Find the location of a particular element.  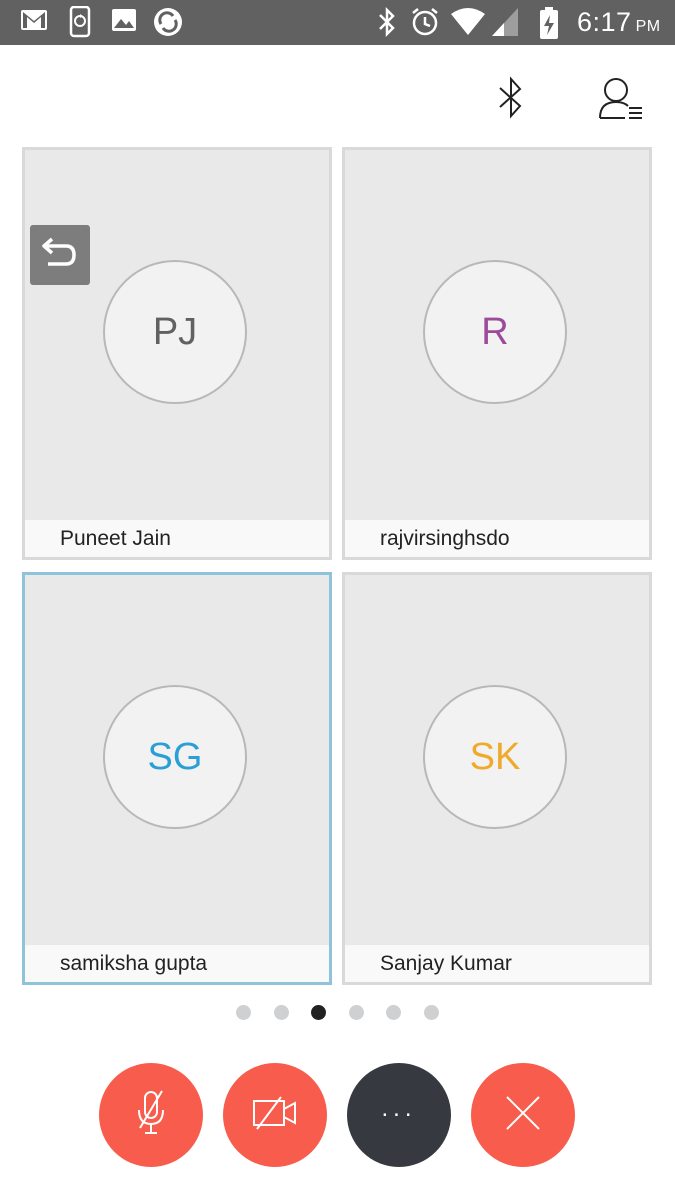

time-ampm: PM is located at coordinates (648, 26).